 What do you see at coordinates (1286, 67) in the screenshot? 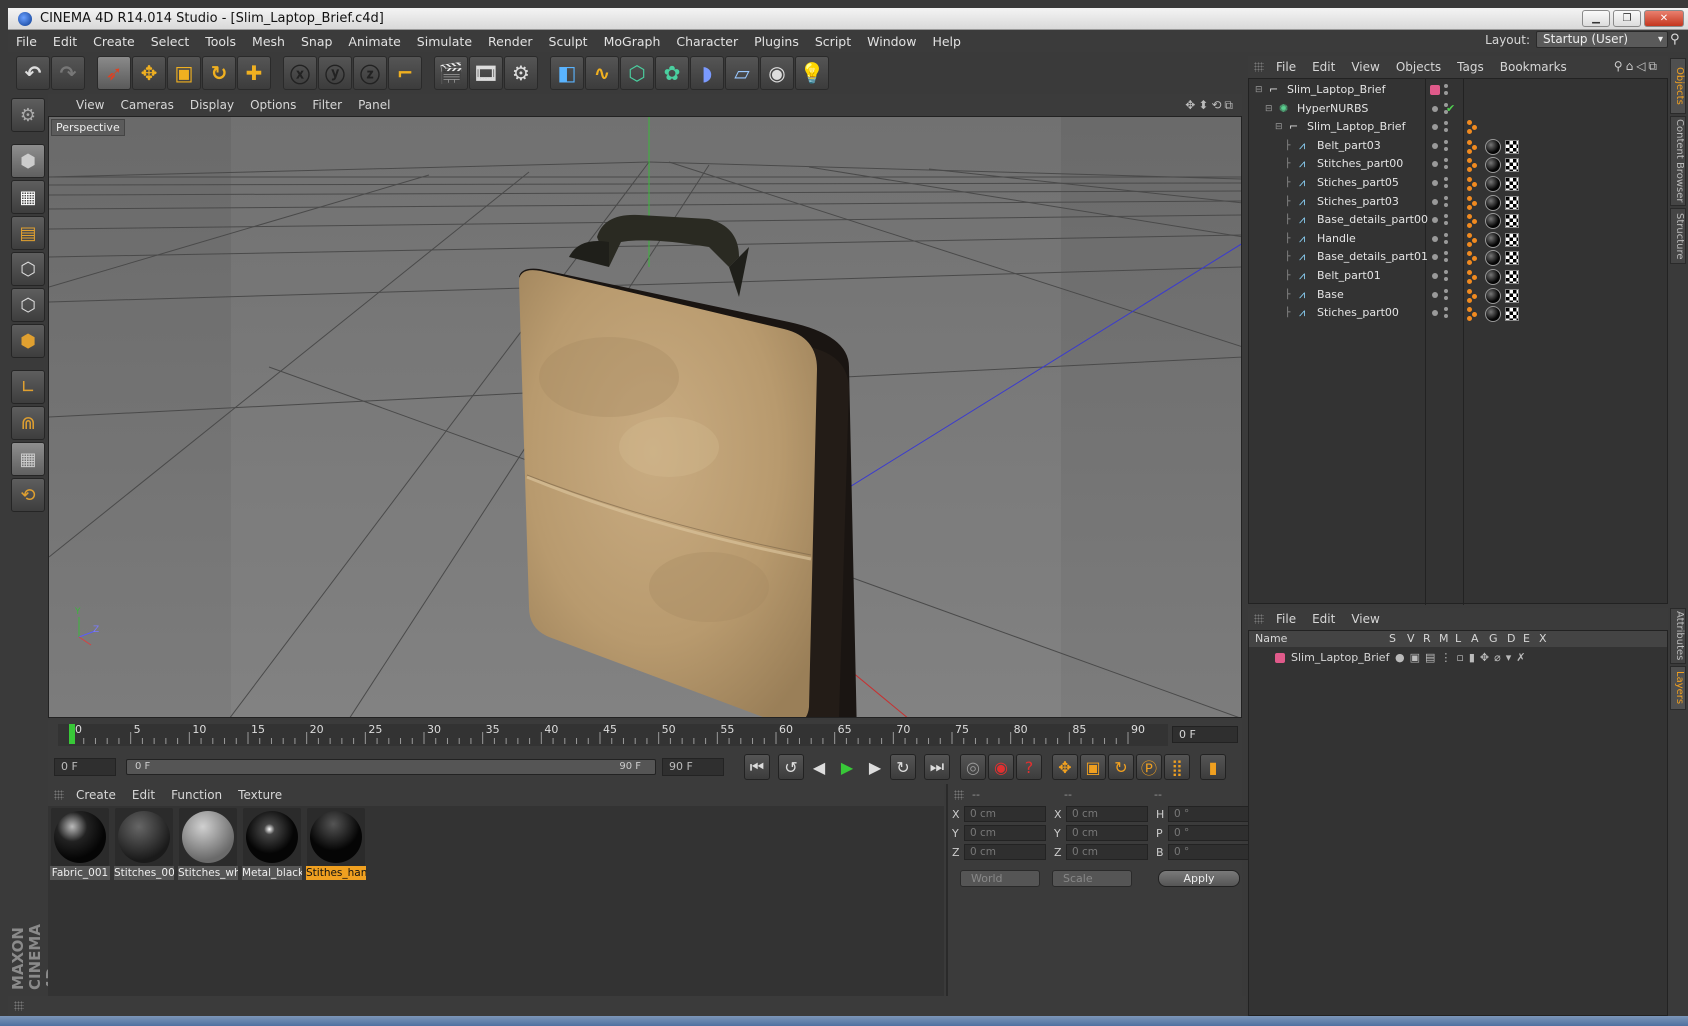
I see `object-menu-file: File` at bounding box center [1286, 67].